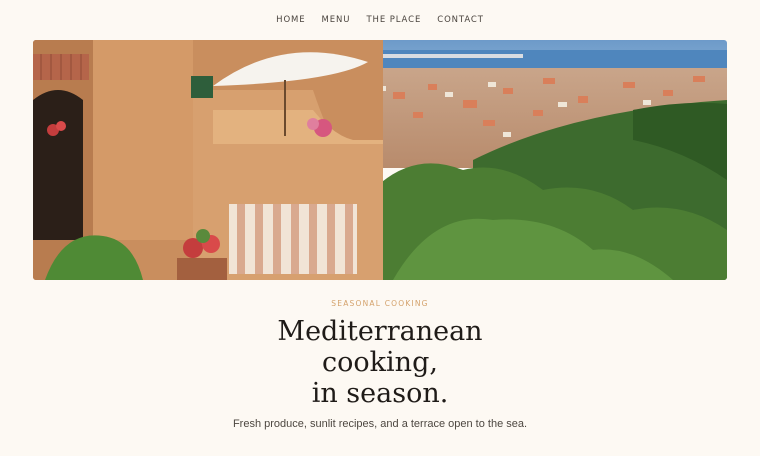 The image size is (760, 456). I want to click on nav-menu-link: MENU, so click(336, 20).